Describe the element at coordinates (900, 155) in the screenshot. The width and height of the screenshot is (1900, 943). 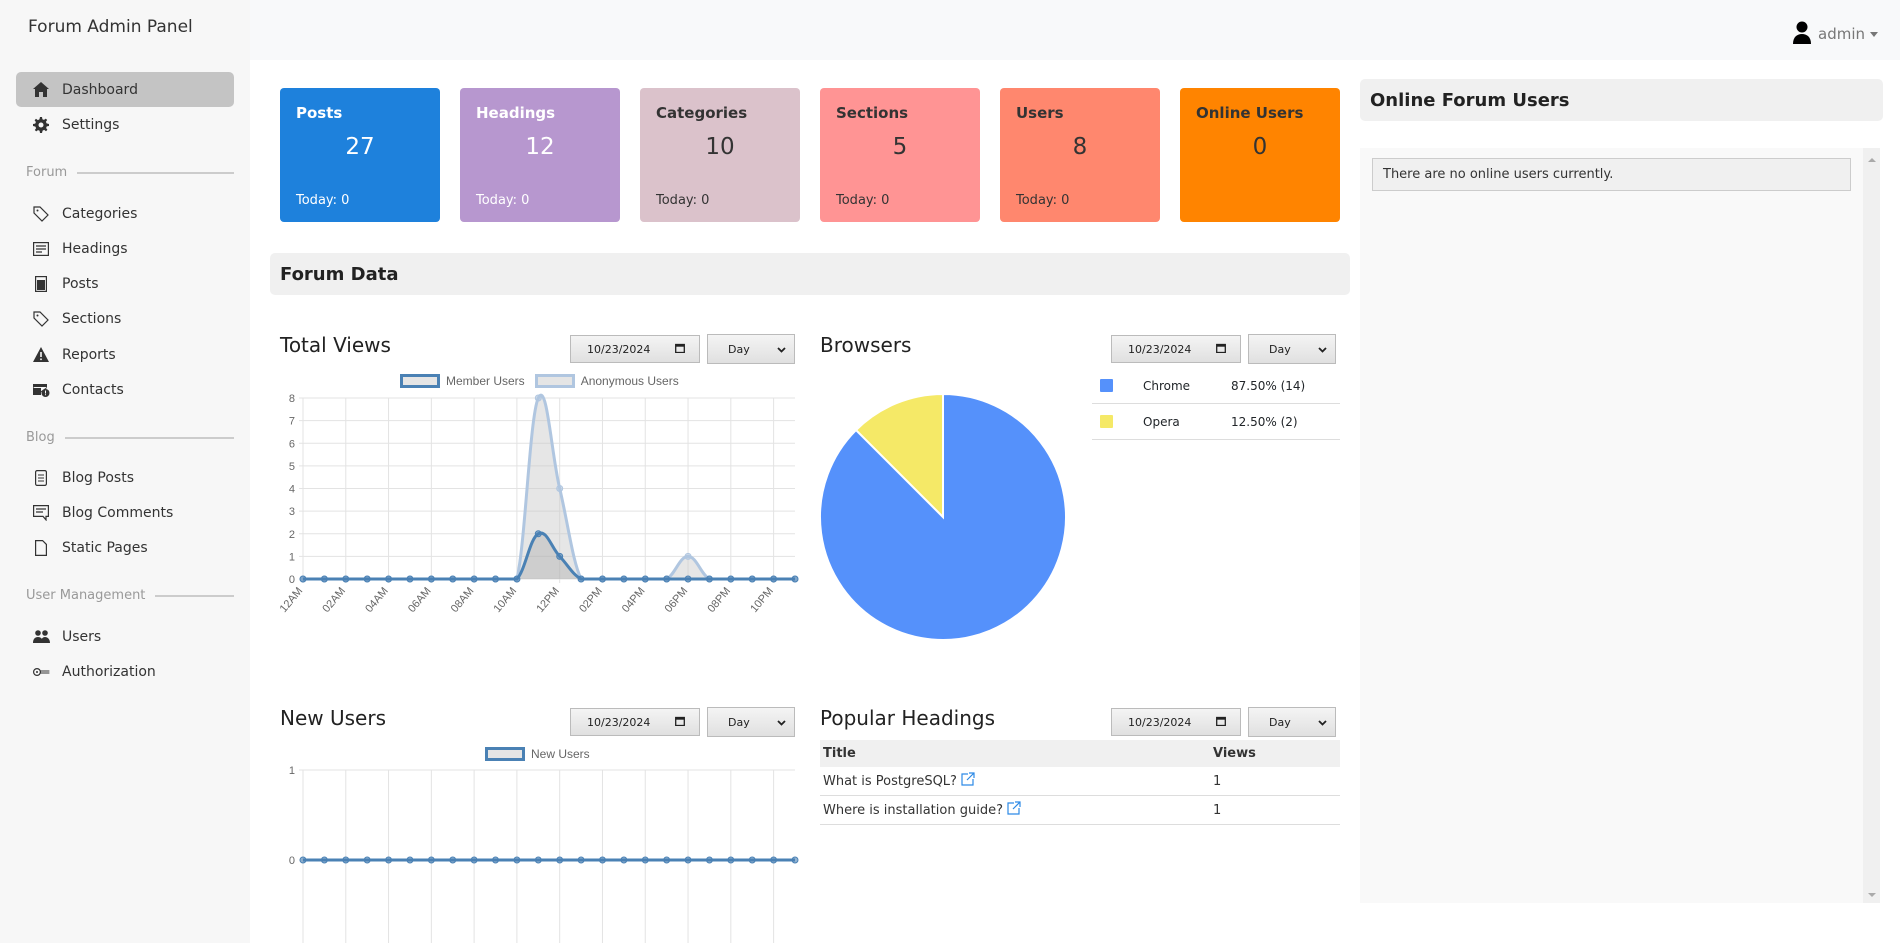
I see `stat-card-sections: Sections 5 Today: 0` at that location.